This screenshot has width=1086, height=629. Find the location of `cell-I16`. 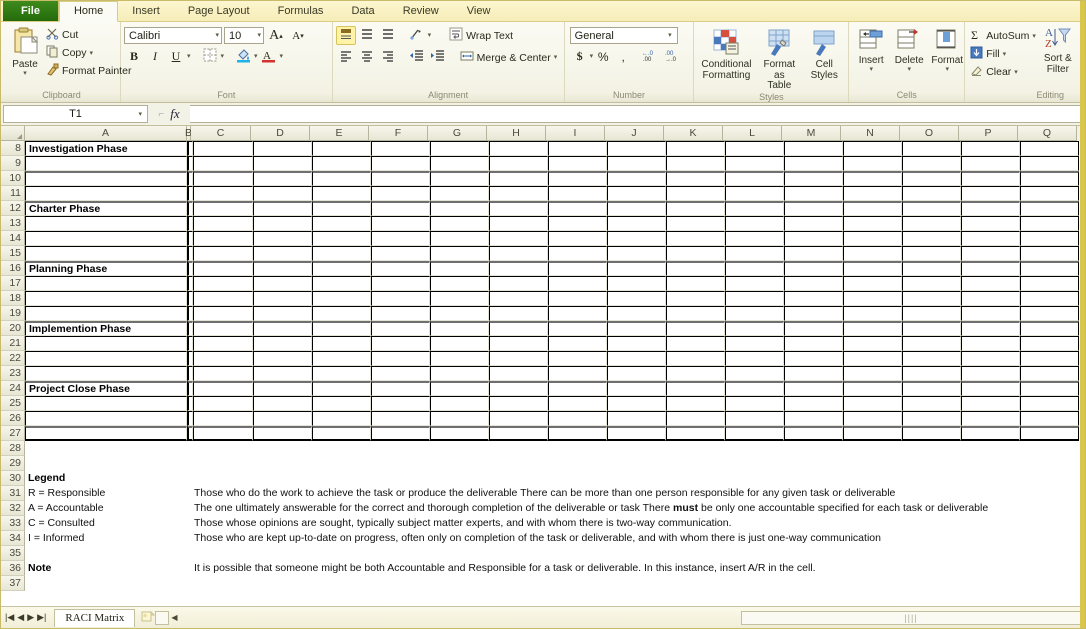

cell-I16 is located at coordinates (577, 268).